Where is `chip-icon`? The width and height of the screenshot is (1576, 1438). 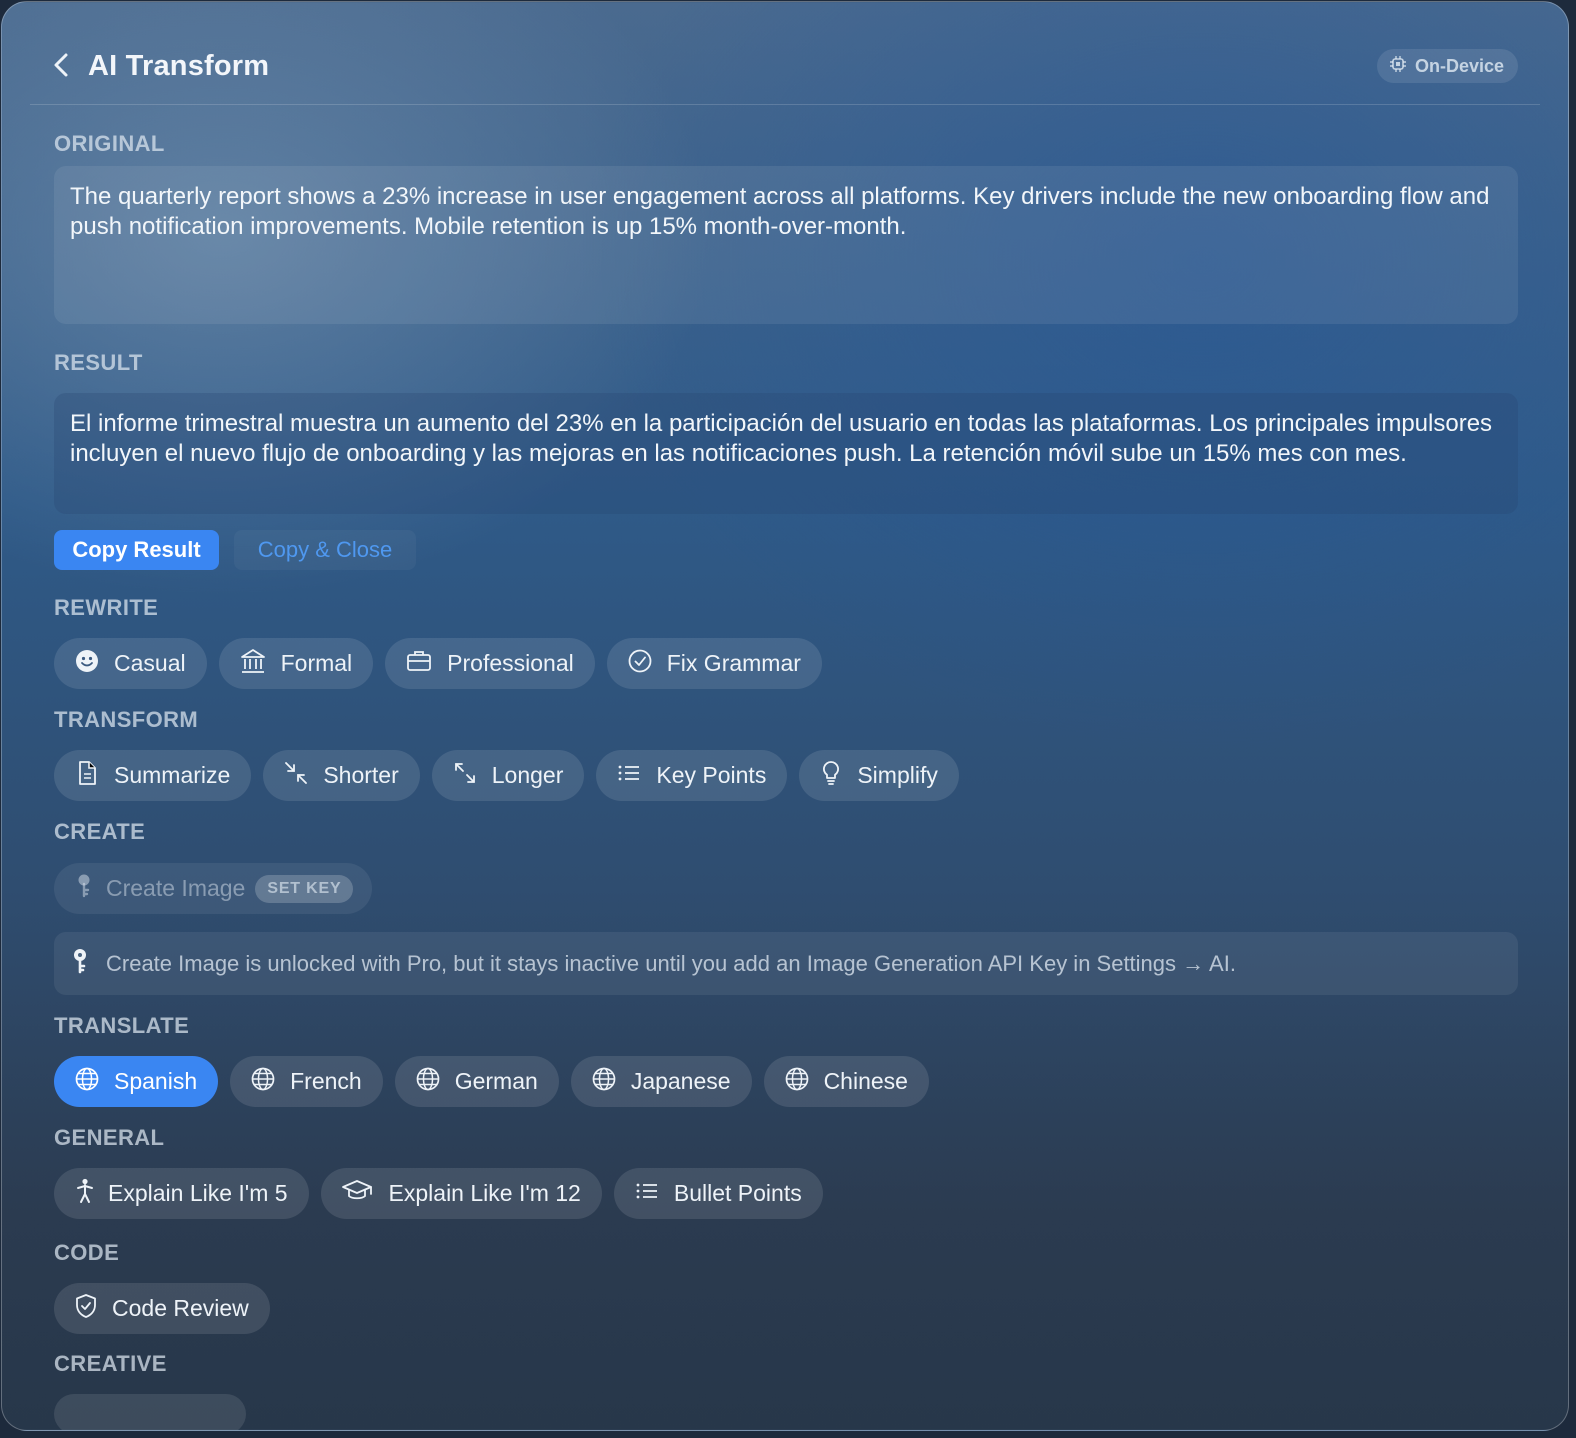
chip-icon is located at coordinates (1398, 66).